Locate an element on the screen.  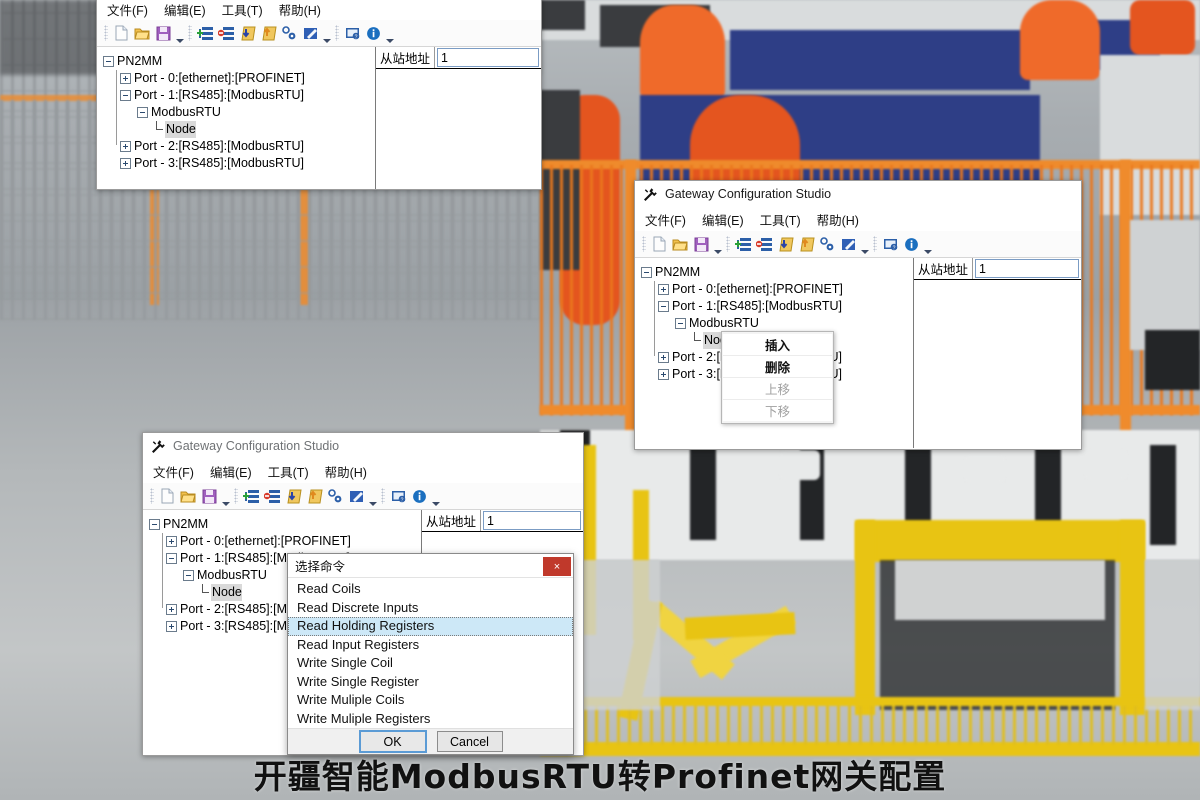
menubar-2: 文件(F) 编辑(E) 工具(T) 帮助(H) is located at coordinates (858, 219).